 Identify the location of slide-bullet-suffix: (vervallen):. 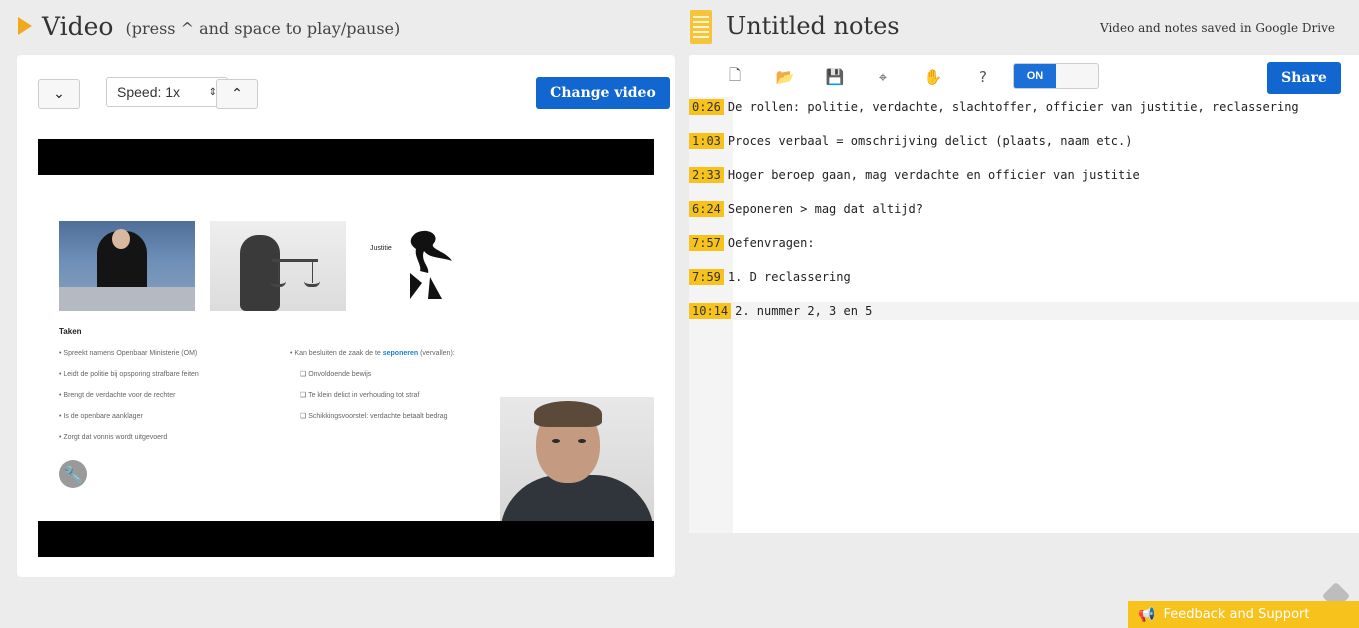
(436, 353).